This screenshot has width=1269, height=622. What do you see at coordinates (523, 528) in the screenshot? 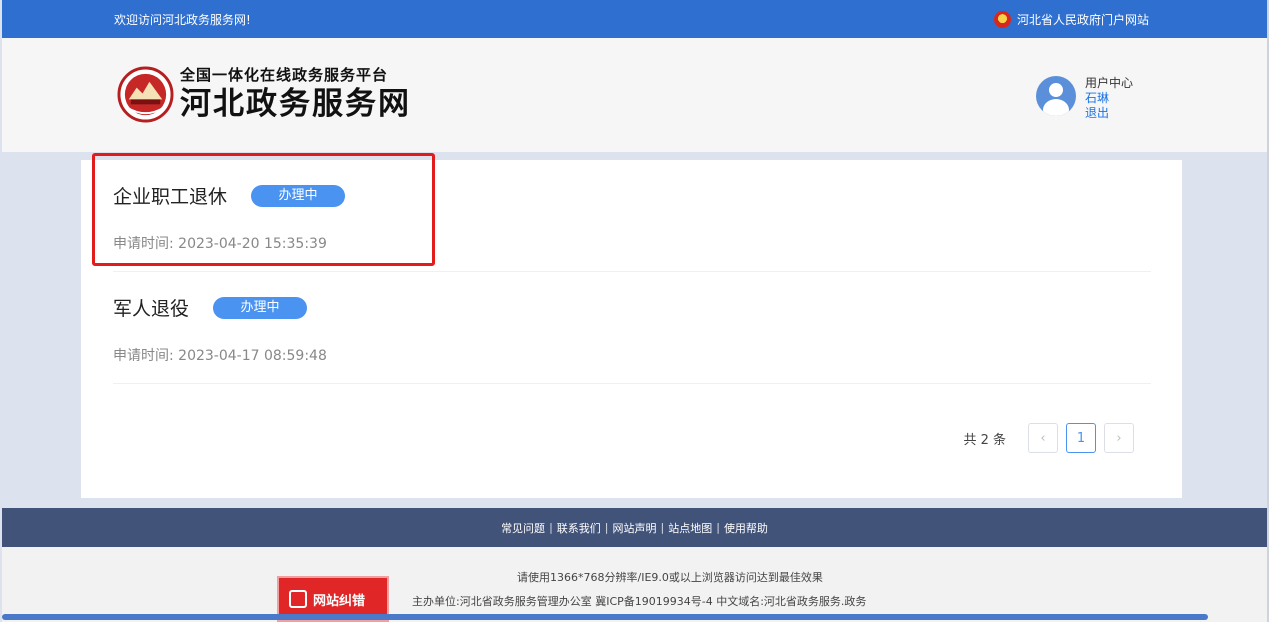
I see `footer-link-faq: 常见问题` at bounding box center [523, 528].